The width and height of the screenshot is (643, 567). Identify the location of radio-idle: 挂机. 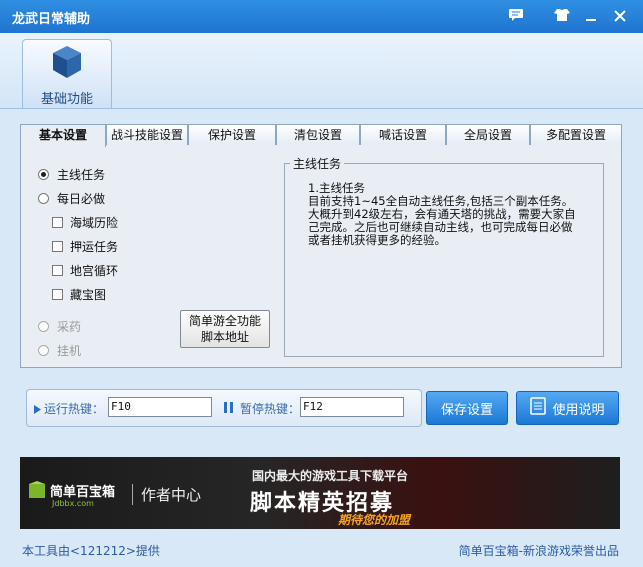
(59, 350).